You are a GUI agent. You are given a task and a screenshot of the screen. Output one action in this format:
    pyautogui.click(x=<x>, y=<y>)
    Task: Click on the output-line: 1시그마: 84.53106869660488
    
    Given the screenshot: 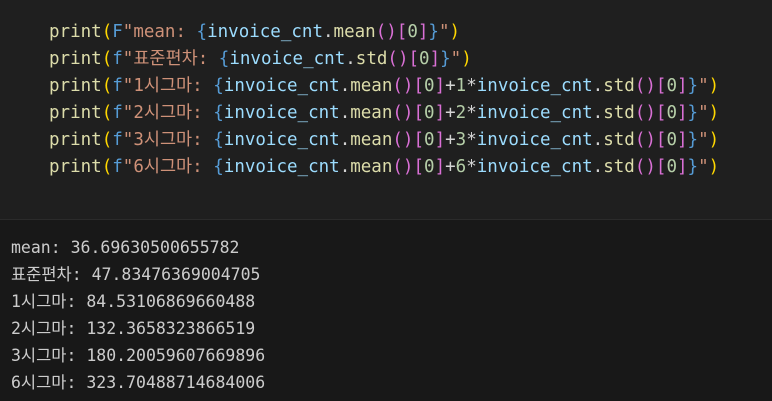 What is the action you would take?
    pyautogui.click(x=133, y=301)
    